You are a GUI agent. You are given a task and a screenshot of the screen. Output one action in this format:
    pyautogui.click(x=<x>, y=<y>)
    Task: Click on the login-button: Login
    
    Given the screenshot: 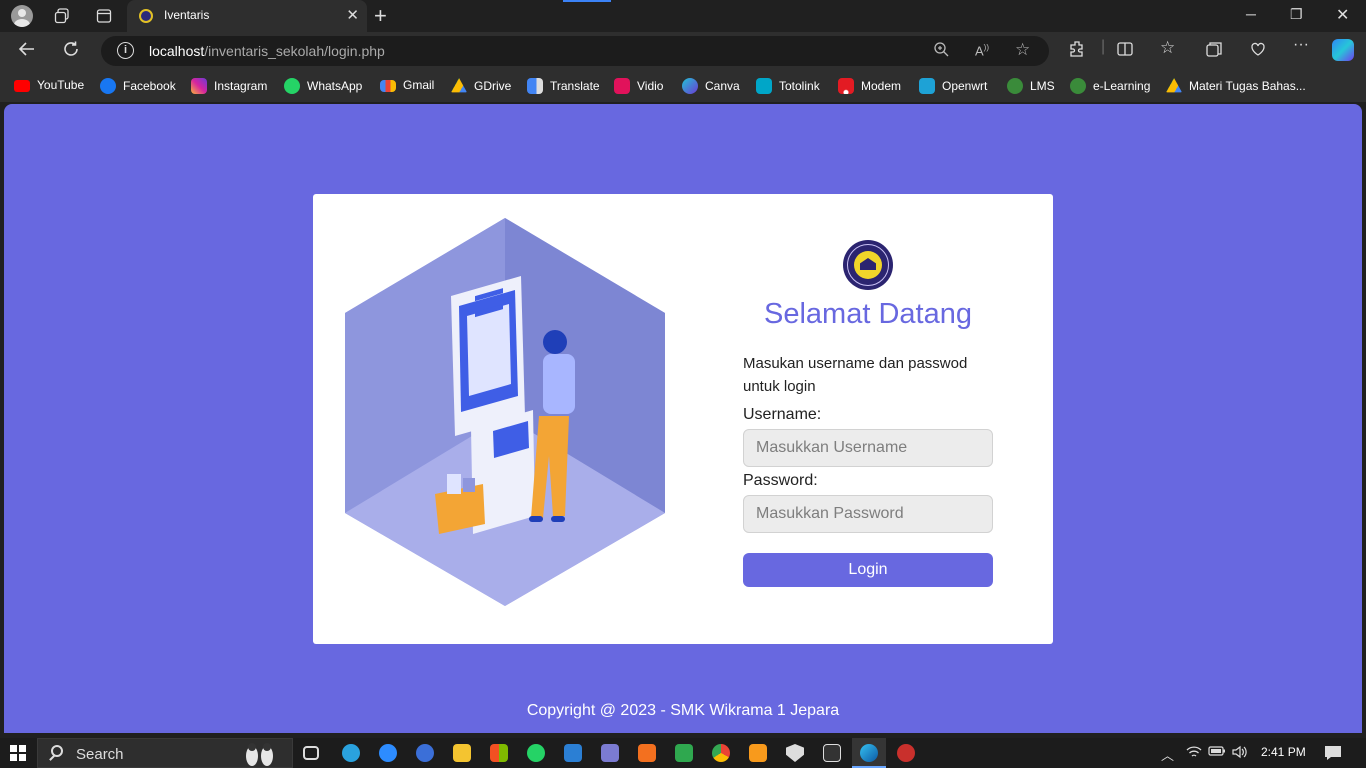 What is the action you would take?
    pyautogui.click(x=868, y=570)
    